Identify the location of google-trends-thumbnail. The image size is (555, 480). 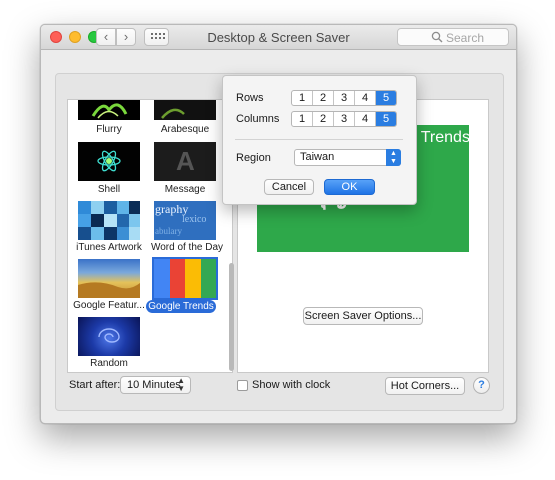
(185, 278).